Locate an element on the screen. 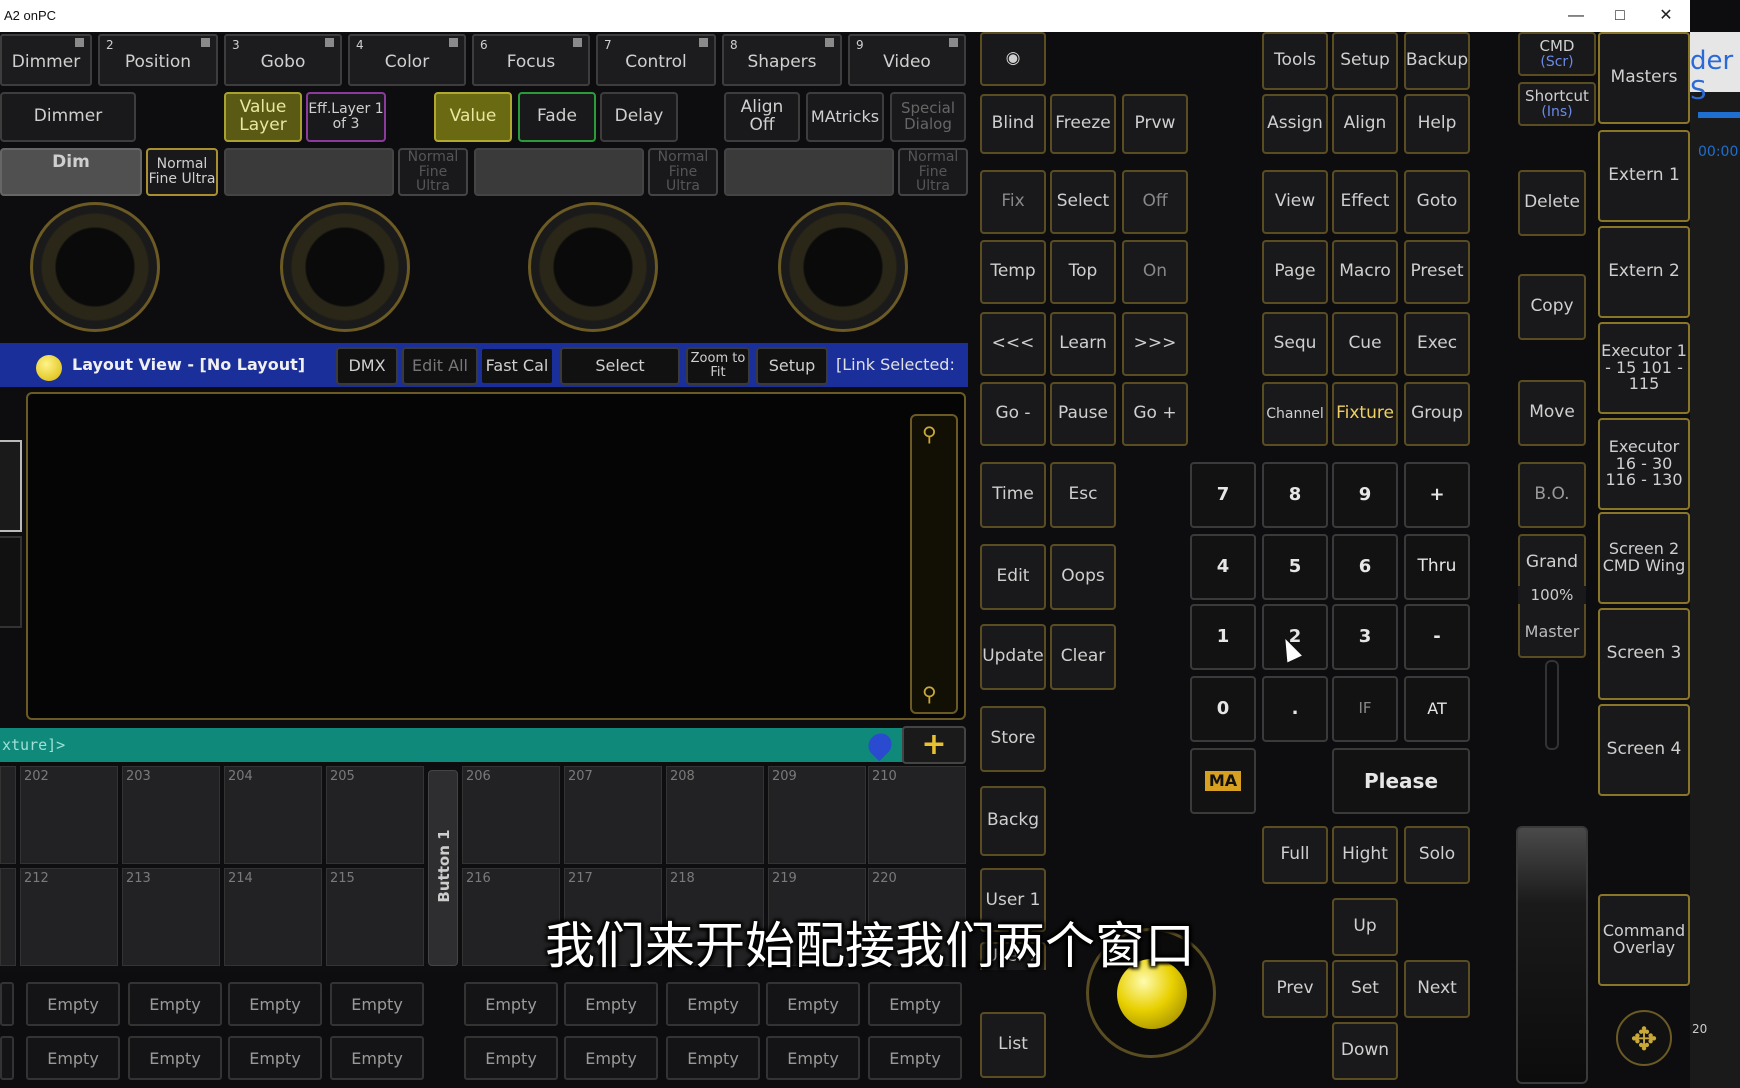 This screenshot has height=1088, width=1740. list-button: List is located at coordinates (1013, 1045).